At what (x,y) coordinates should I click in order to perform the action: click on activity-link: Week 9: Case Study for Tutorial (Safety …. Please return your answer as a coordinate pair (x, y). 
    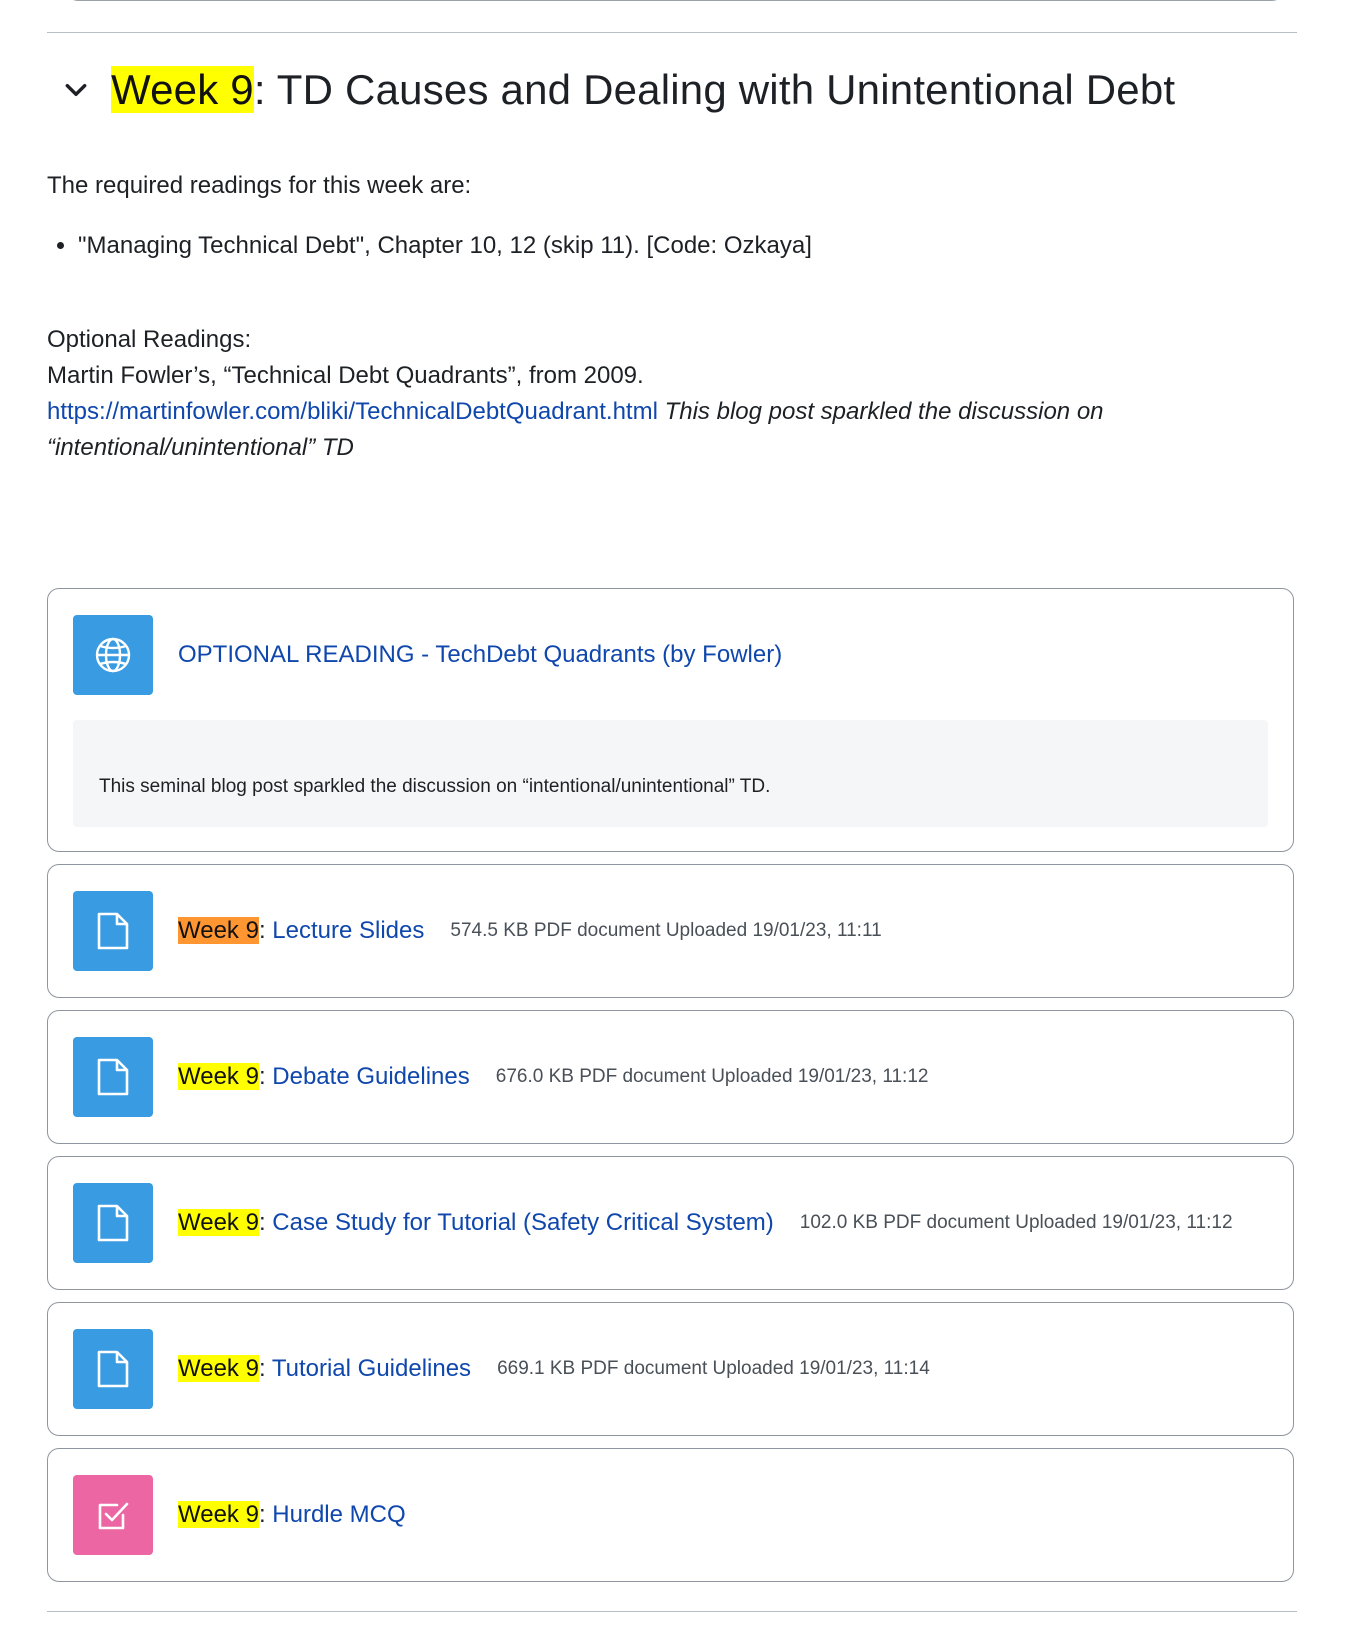
    Looking at the image, I should click on (476, 1223).